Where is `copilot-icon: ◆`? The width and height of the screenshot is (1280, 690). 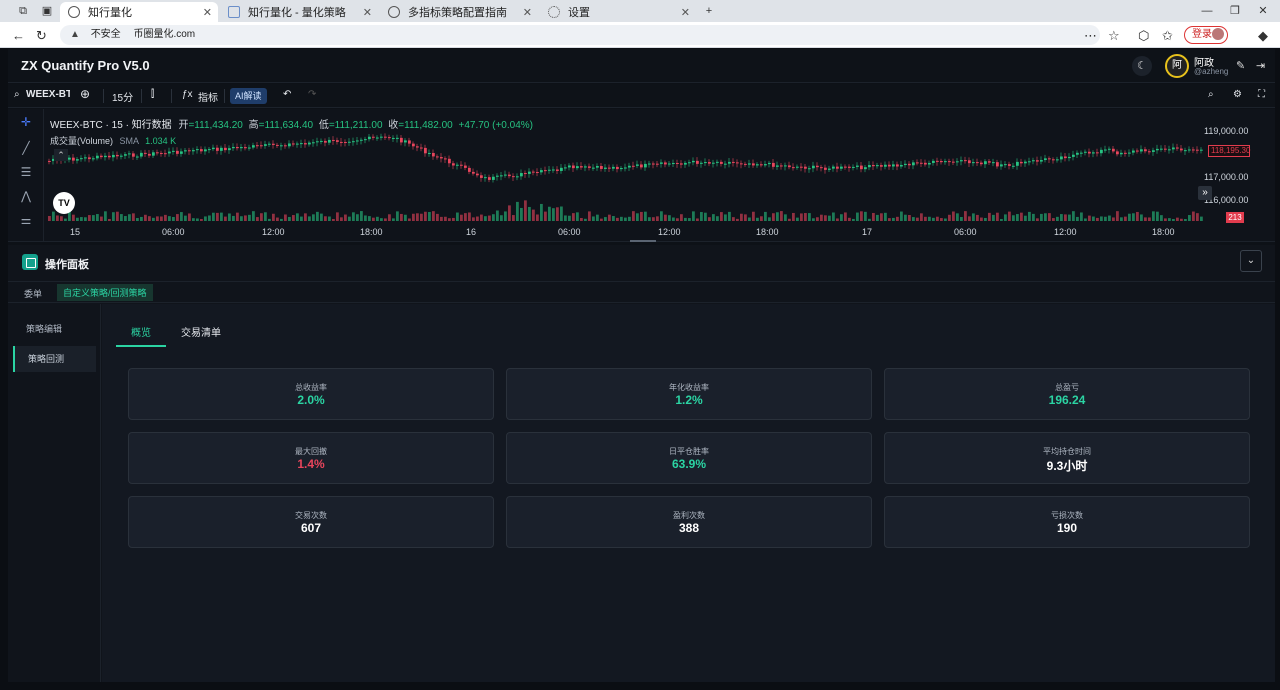
copilot-icon: ◆ is located at coordinates (1263, 36).